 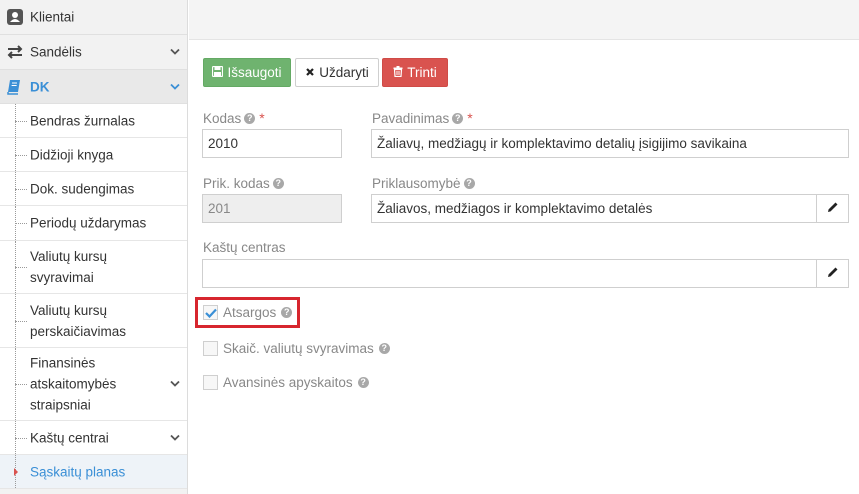 I want to click on avansines-checkbox, so click(x=210, y=382).